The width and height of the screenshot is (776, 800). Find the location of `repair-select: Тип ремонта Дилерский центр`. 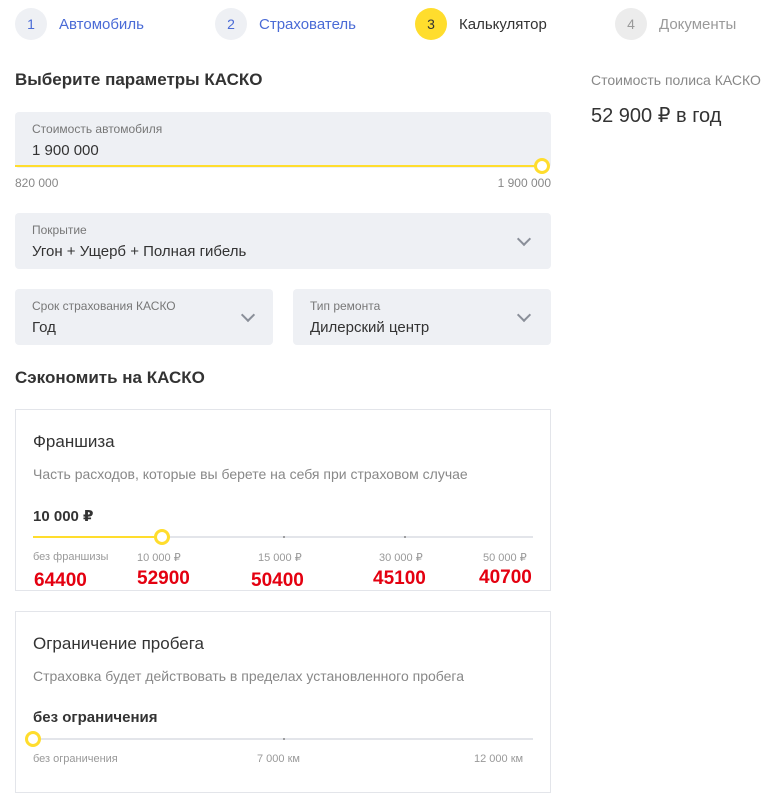

repair-select: Тип ремонта Дилерский центр is located at coordinates (422, 317).